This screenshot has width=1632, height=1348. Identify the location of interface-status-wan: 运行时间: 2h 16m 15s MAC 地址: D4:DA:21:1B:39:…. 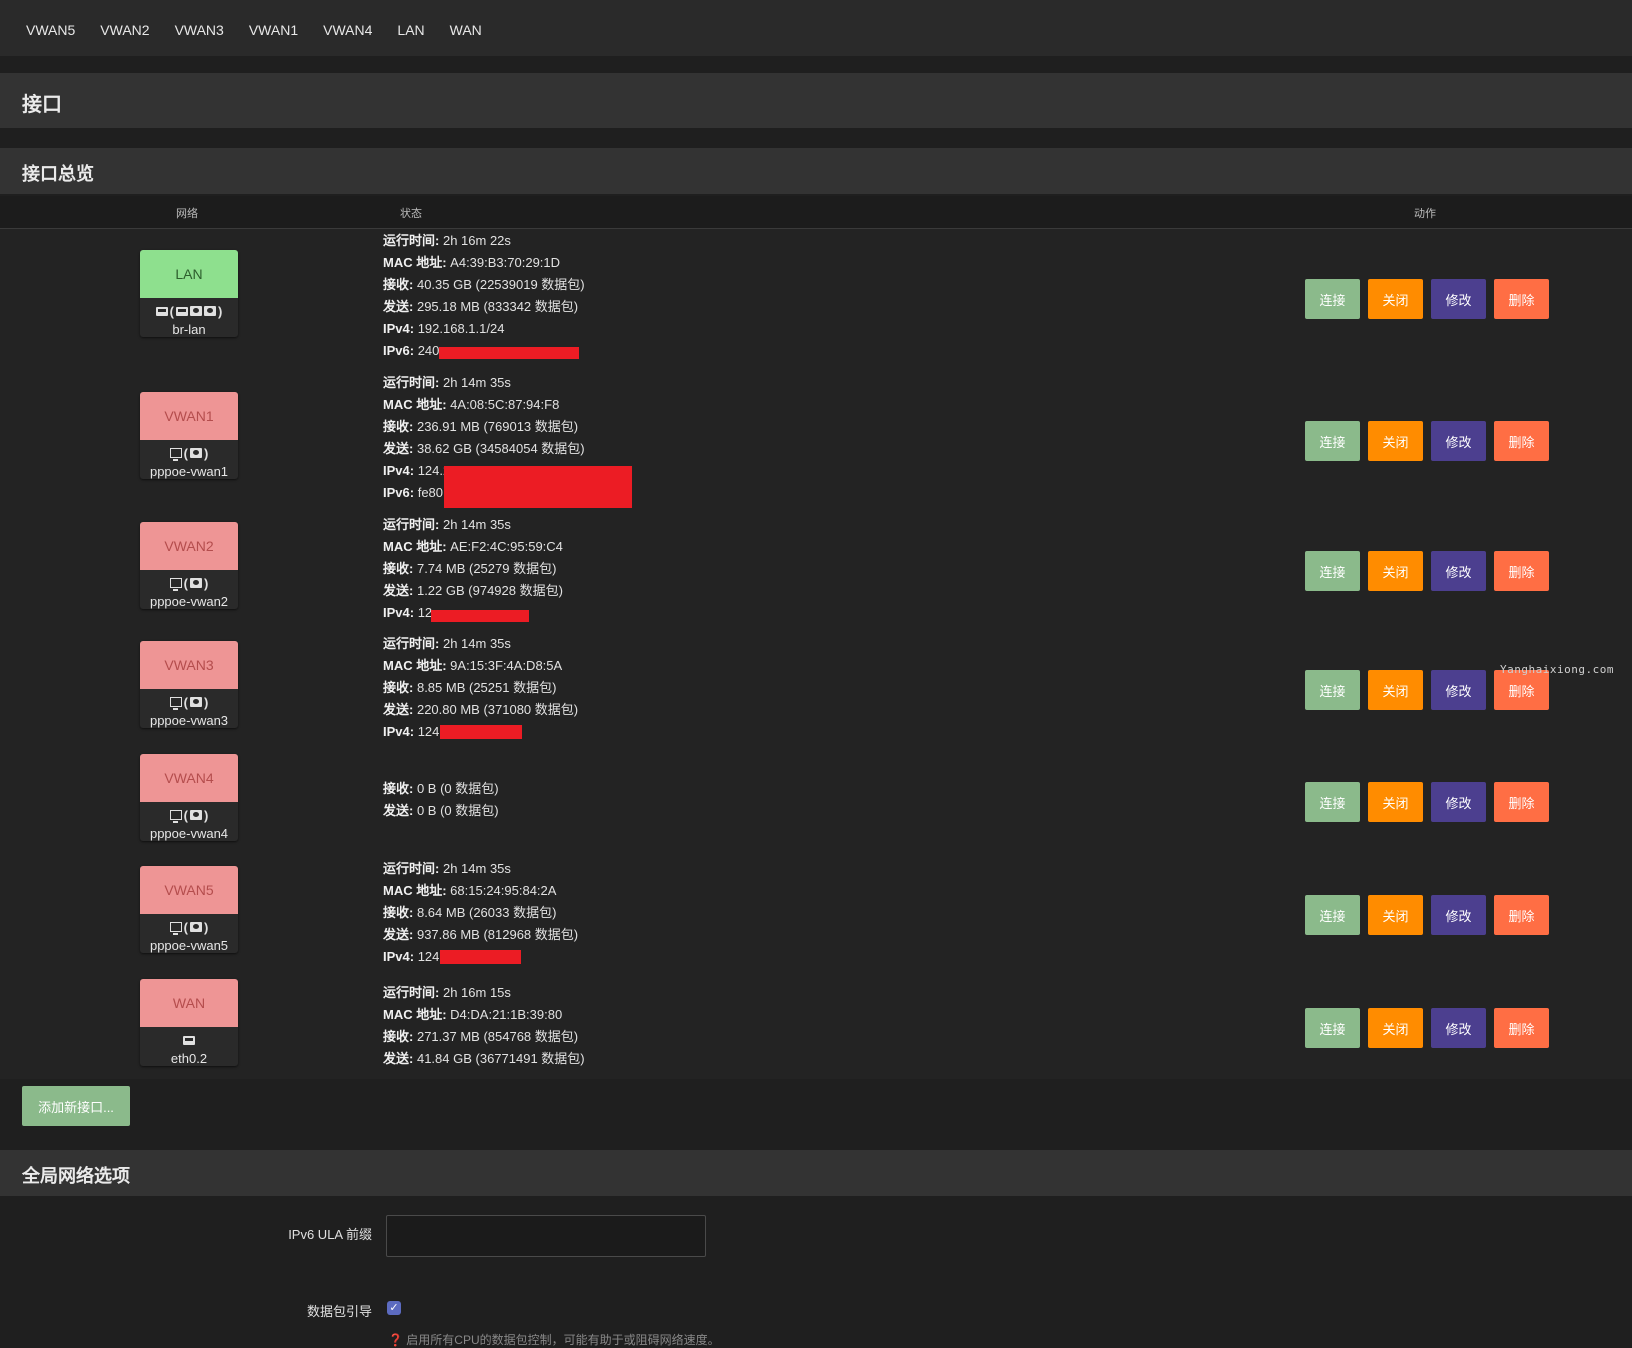
(484, 1025).